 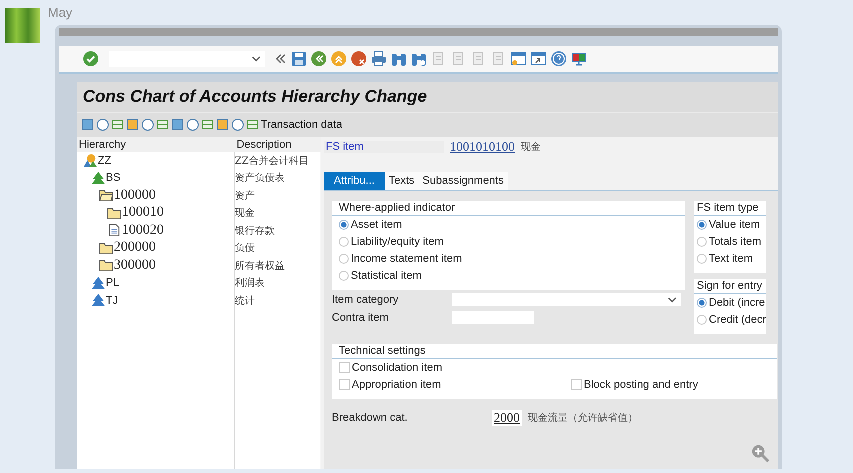 I want to click on group-title: FS item type, so click(x=730, y=208).